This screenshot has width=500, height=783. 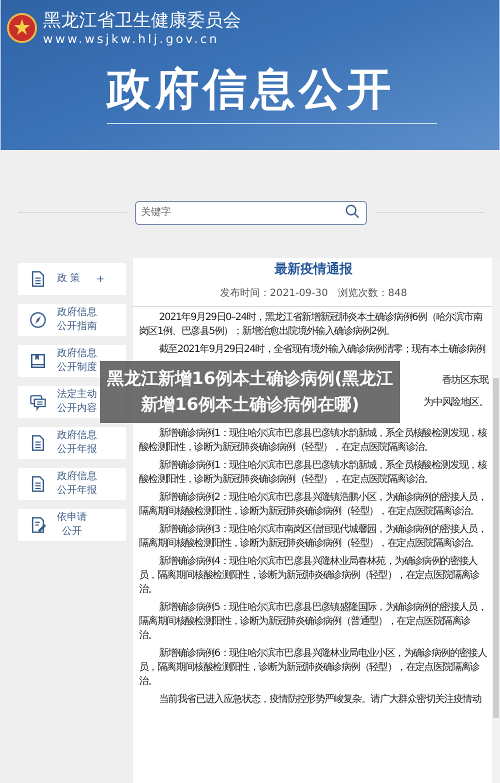 I want to click on sidebar-label: 公开指南, so click(x=77, y=327).